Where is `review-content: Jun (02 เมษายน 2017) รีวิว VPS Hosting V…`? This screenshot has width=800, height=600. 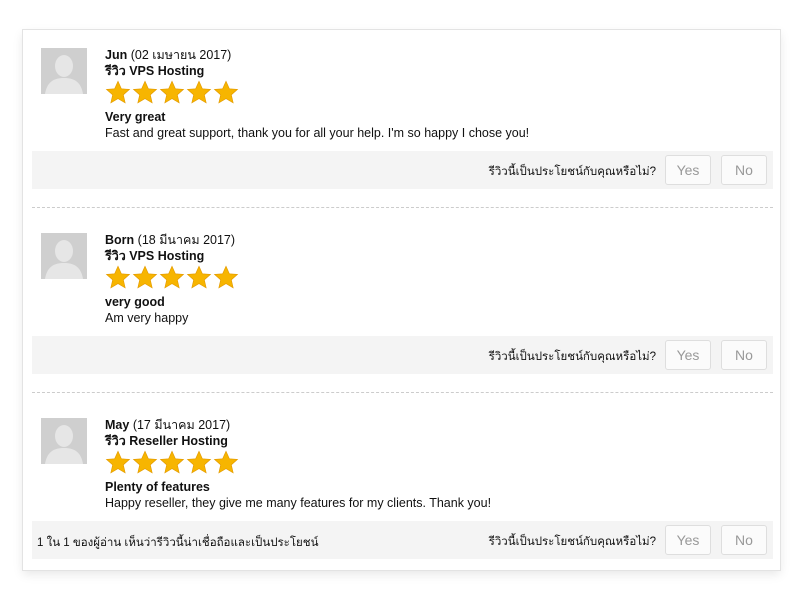
review-content: Jun (02 เมษายน 2017) รีวิว VPS Hosting V… is located at coordinates (430, 94).